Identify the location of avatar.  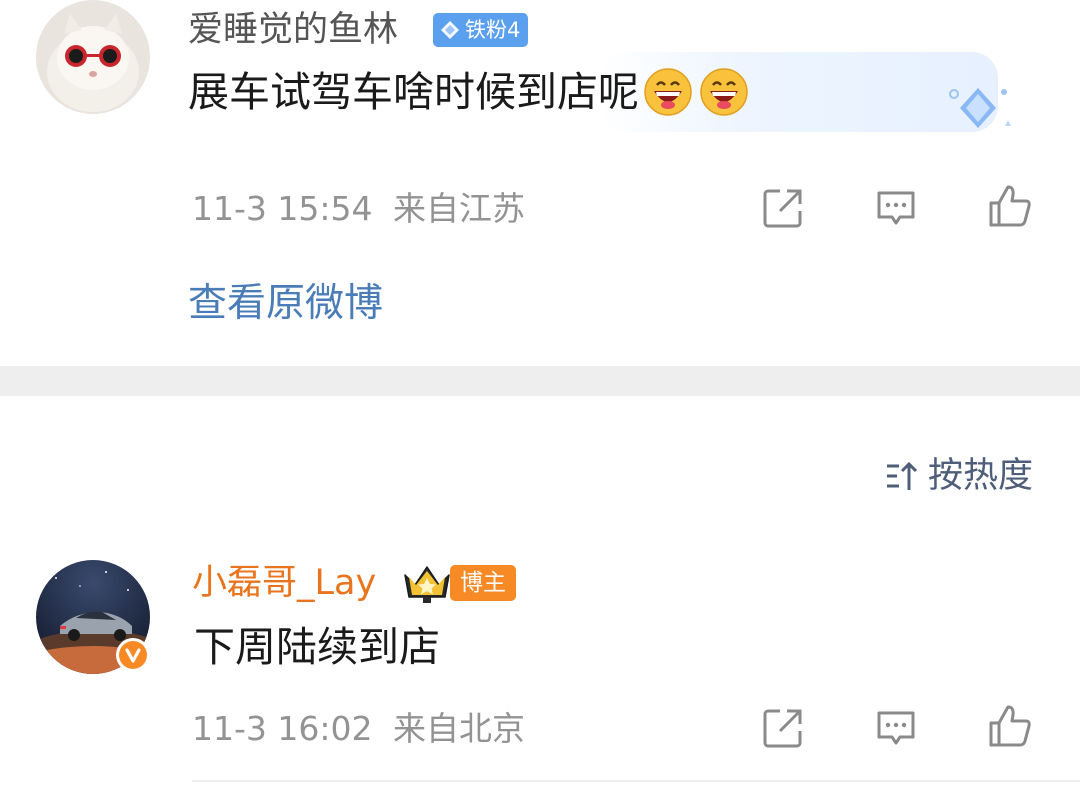
(93, 57).